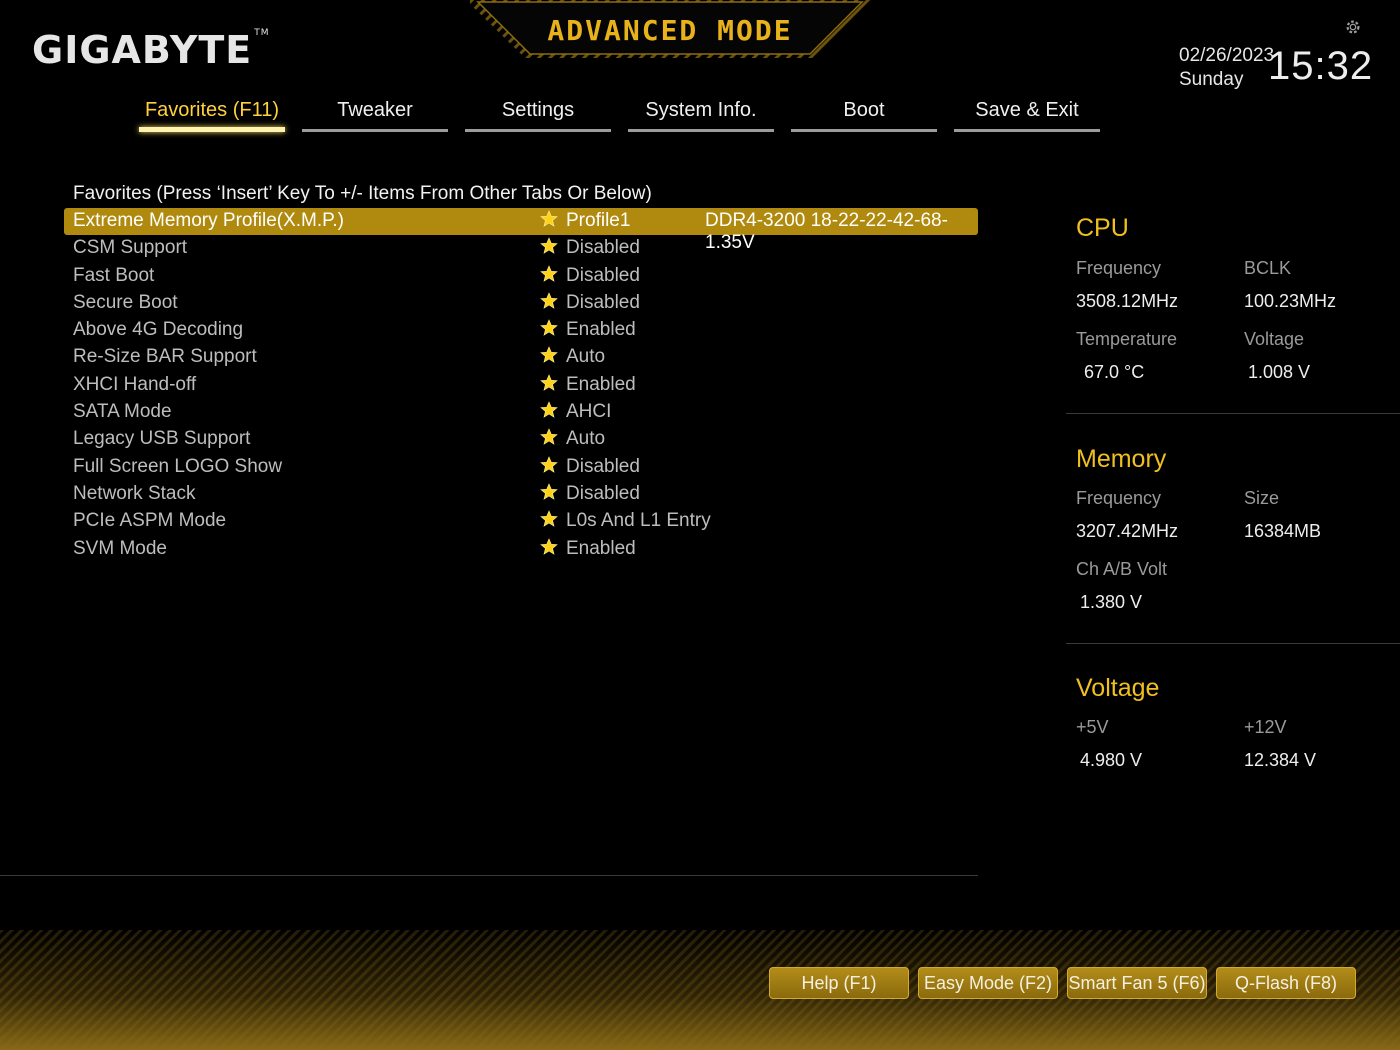 The width and height of the screenshot is (1400, 1050). Describe the element at coordinates (1137, 983) in the screenshot. I see `smart-fan-button: Smart Fan 5 (F6)` at that location.